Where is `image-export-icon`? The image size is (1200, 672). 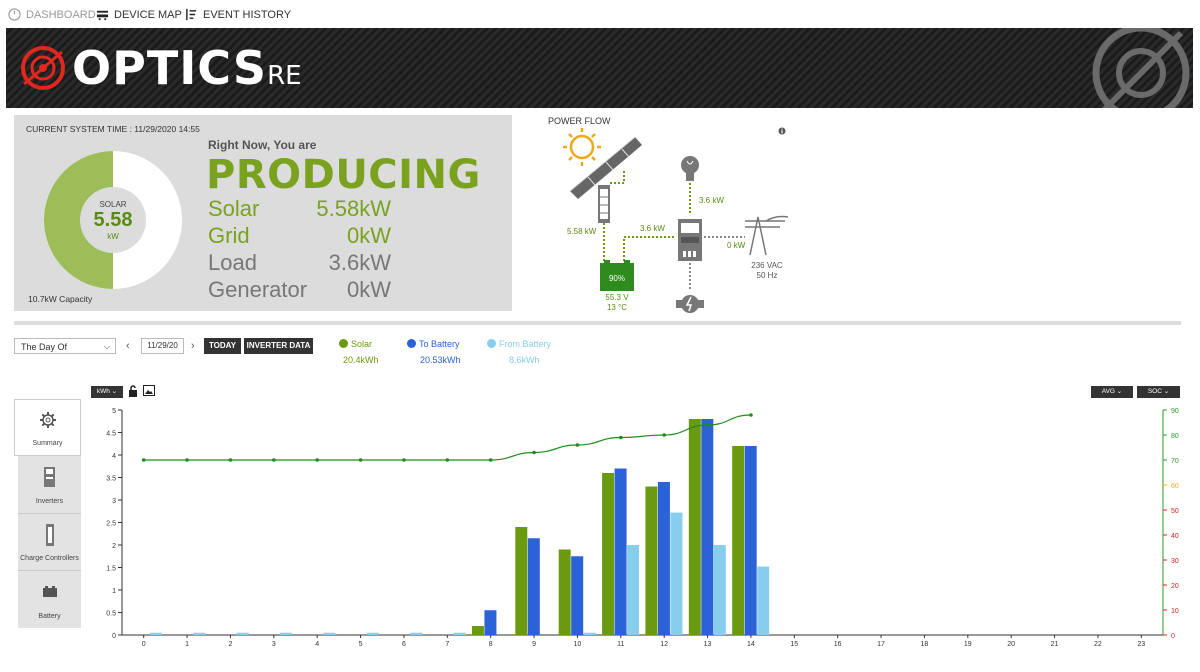
image-export-icon is located at coordinates (149, 390).